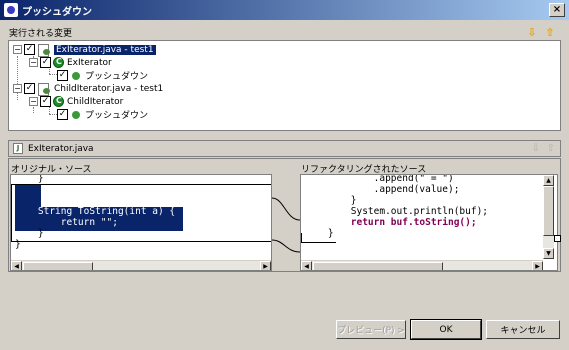 The image size is (569, 350). Describe the element at coordinates (557, 238) in the screenshot. I see `overview-marker` at that location.